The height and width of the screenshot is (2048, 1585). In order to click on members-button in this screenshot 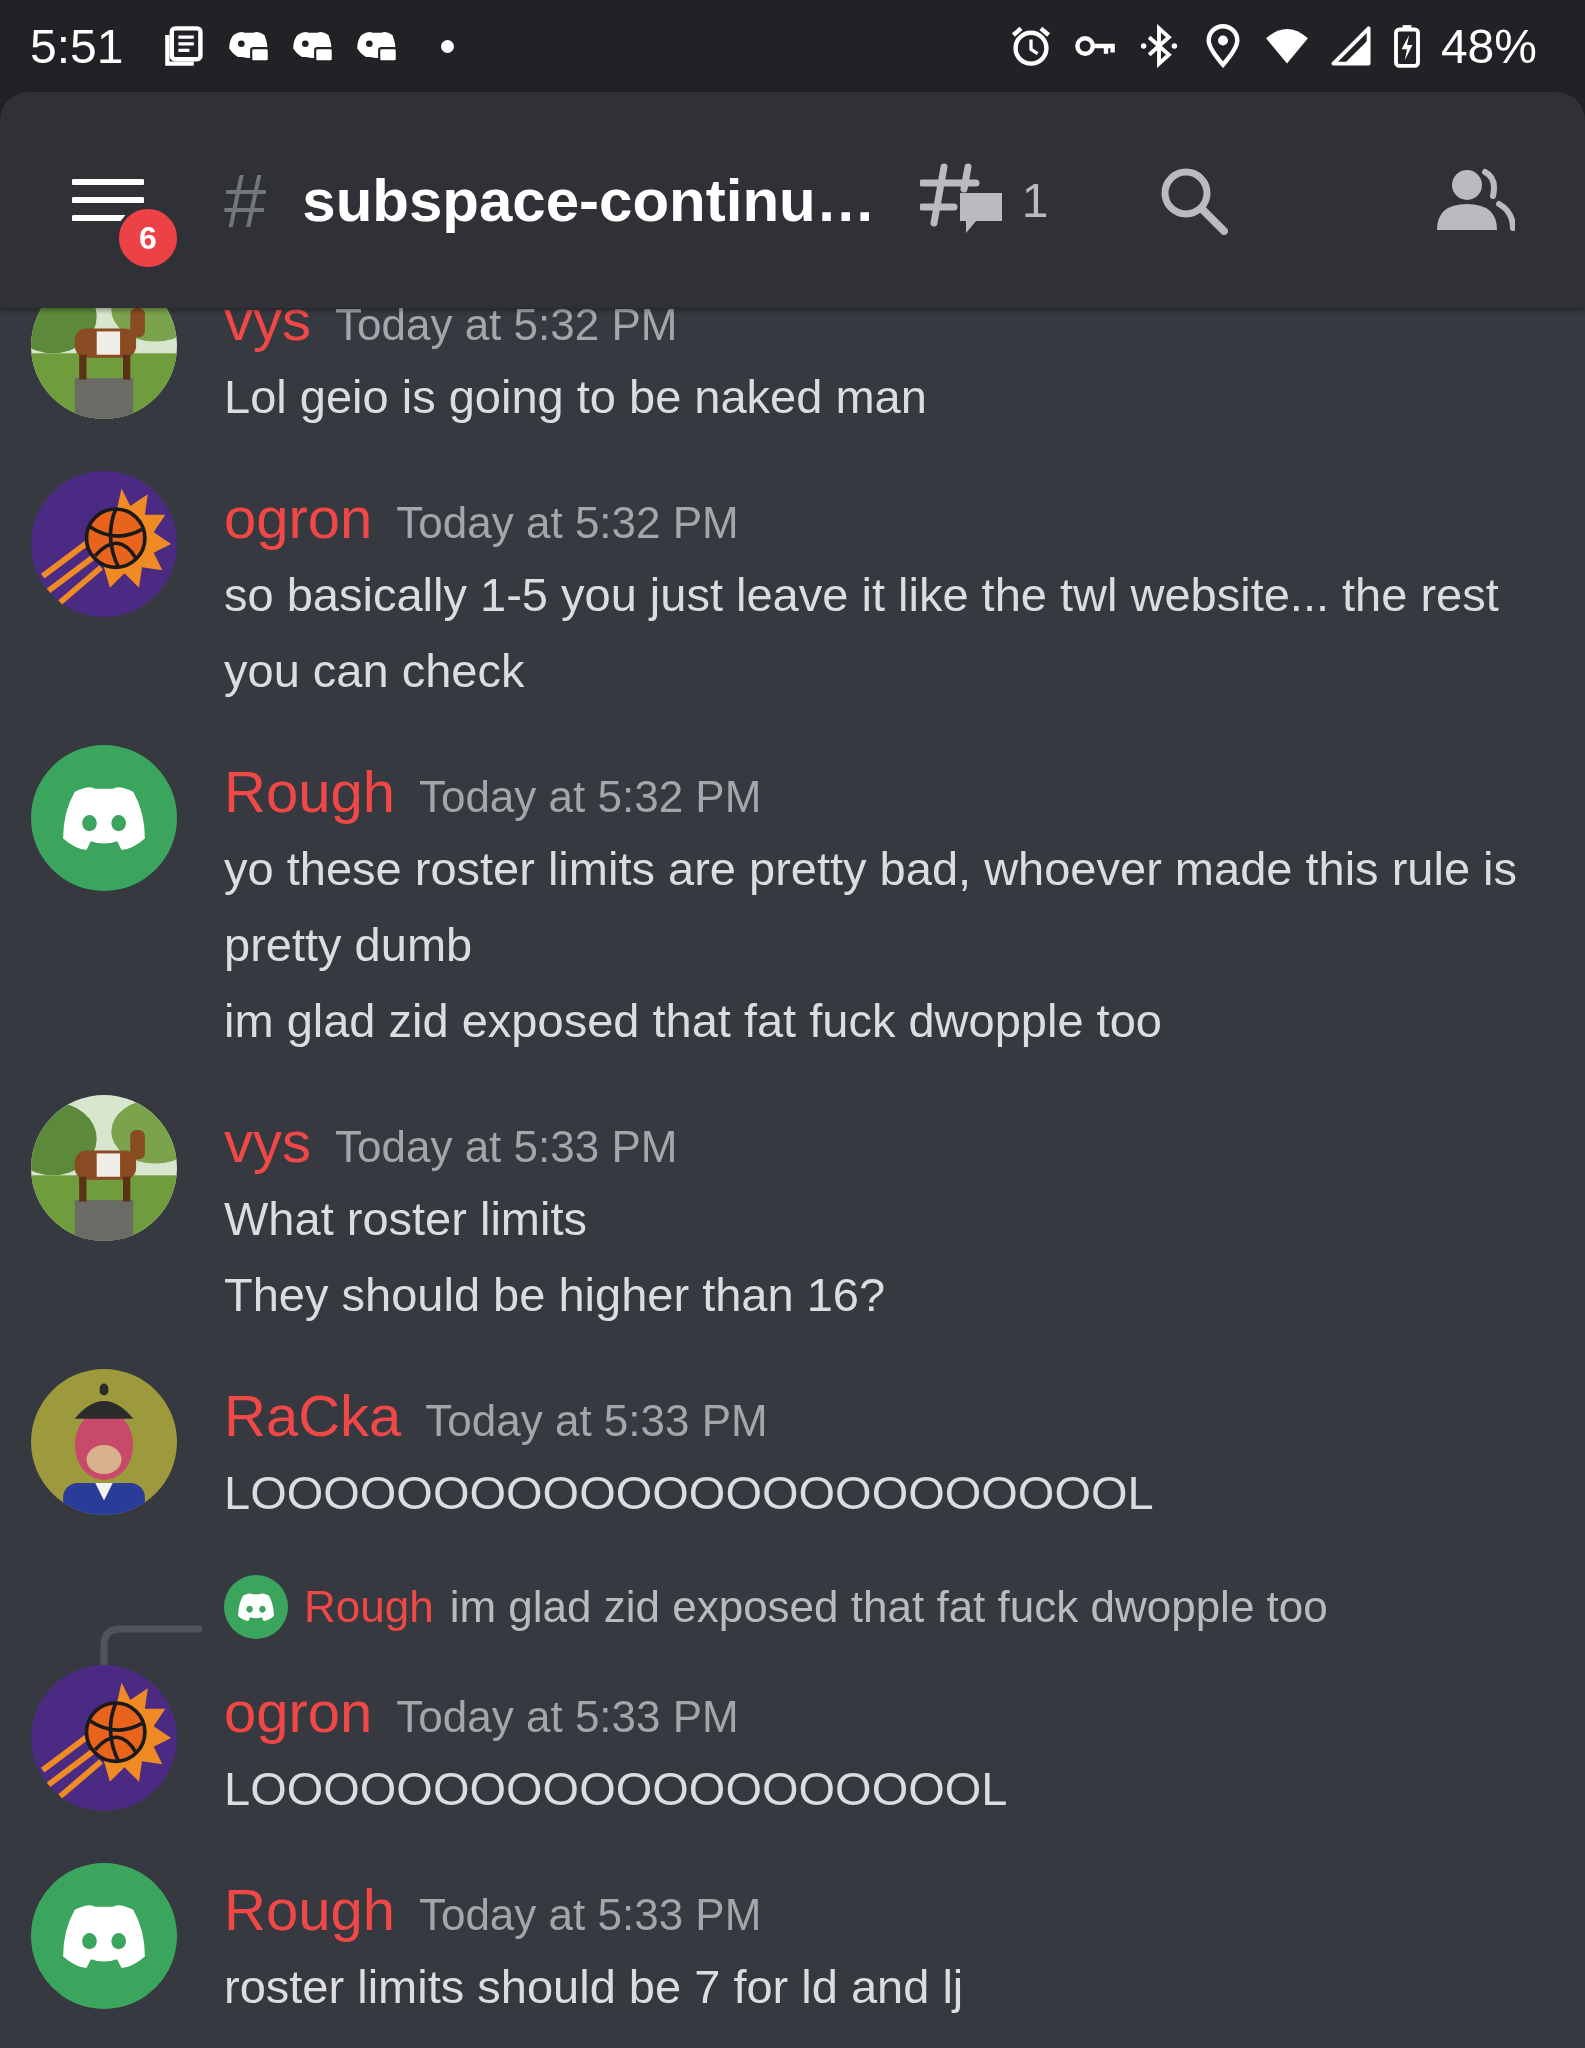, I will do `click(1475, 200)`.